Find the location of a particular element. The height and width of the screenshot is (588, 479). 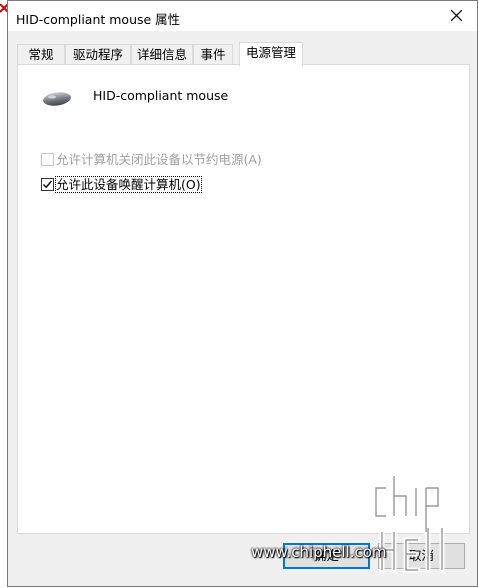

close-icon is located at coordinates (456, 15).